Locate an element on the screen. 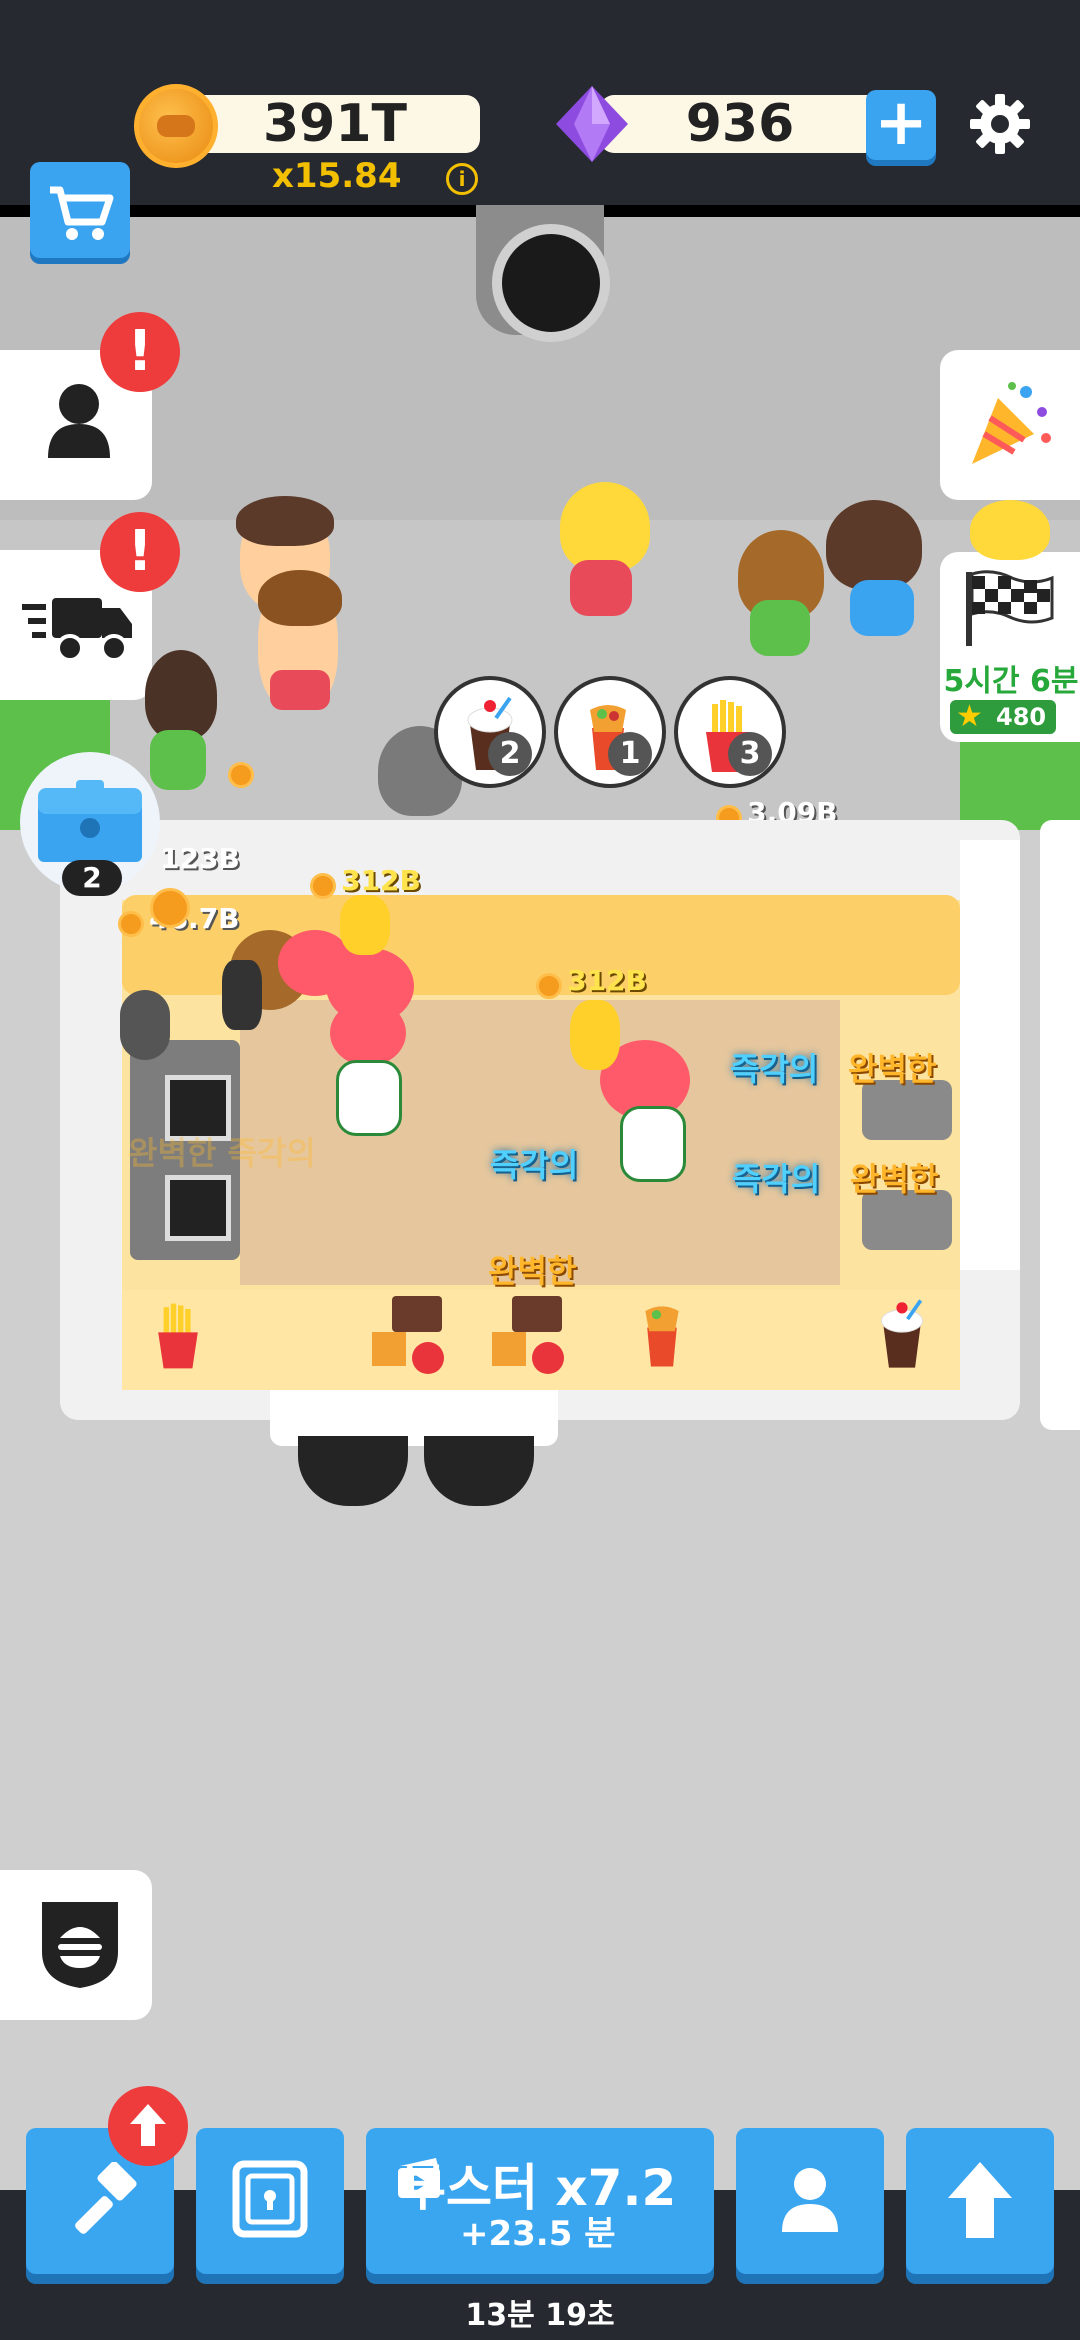 The width and height of the screenshot is (1080, 2340). milkshake-icon is located at coordinates (902, 1333).